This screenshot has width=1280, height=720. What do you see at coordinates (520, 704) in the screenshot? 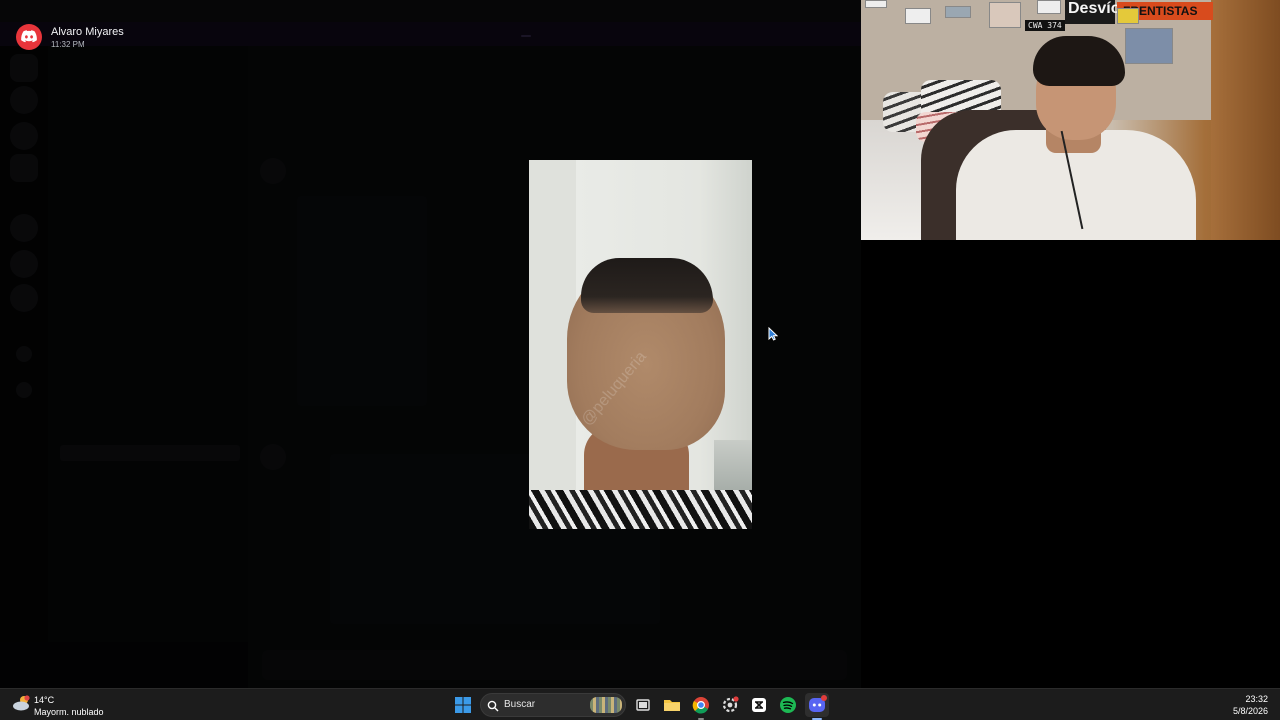
I see `search-placeholder: Buscar` at bounding box center [520, 704].